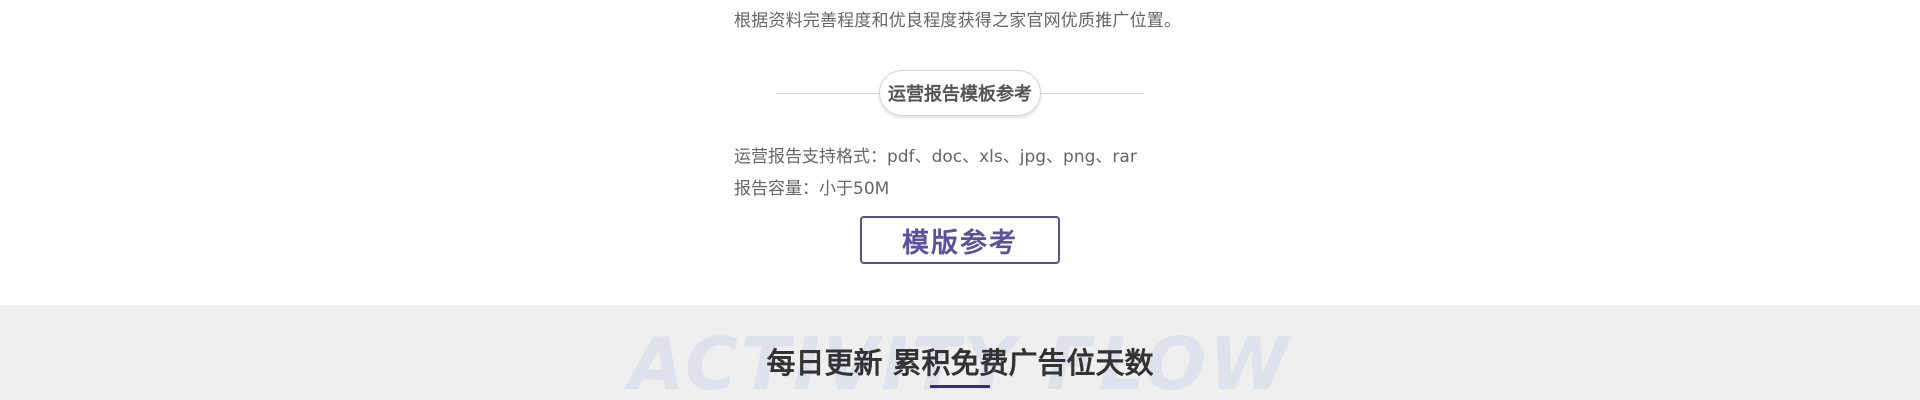  What do you see at coordinates (1092, 93) in the screenshot?
I see `section-divider-right` at bounding box center [1092, 93].